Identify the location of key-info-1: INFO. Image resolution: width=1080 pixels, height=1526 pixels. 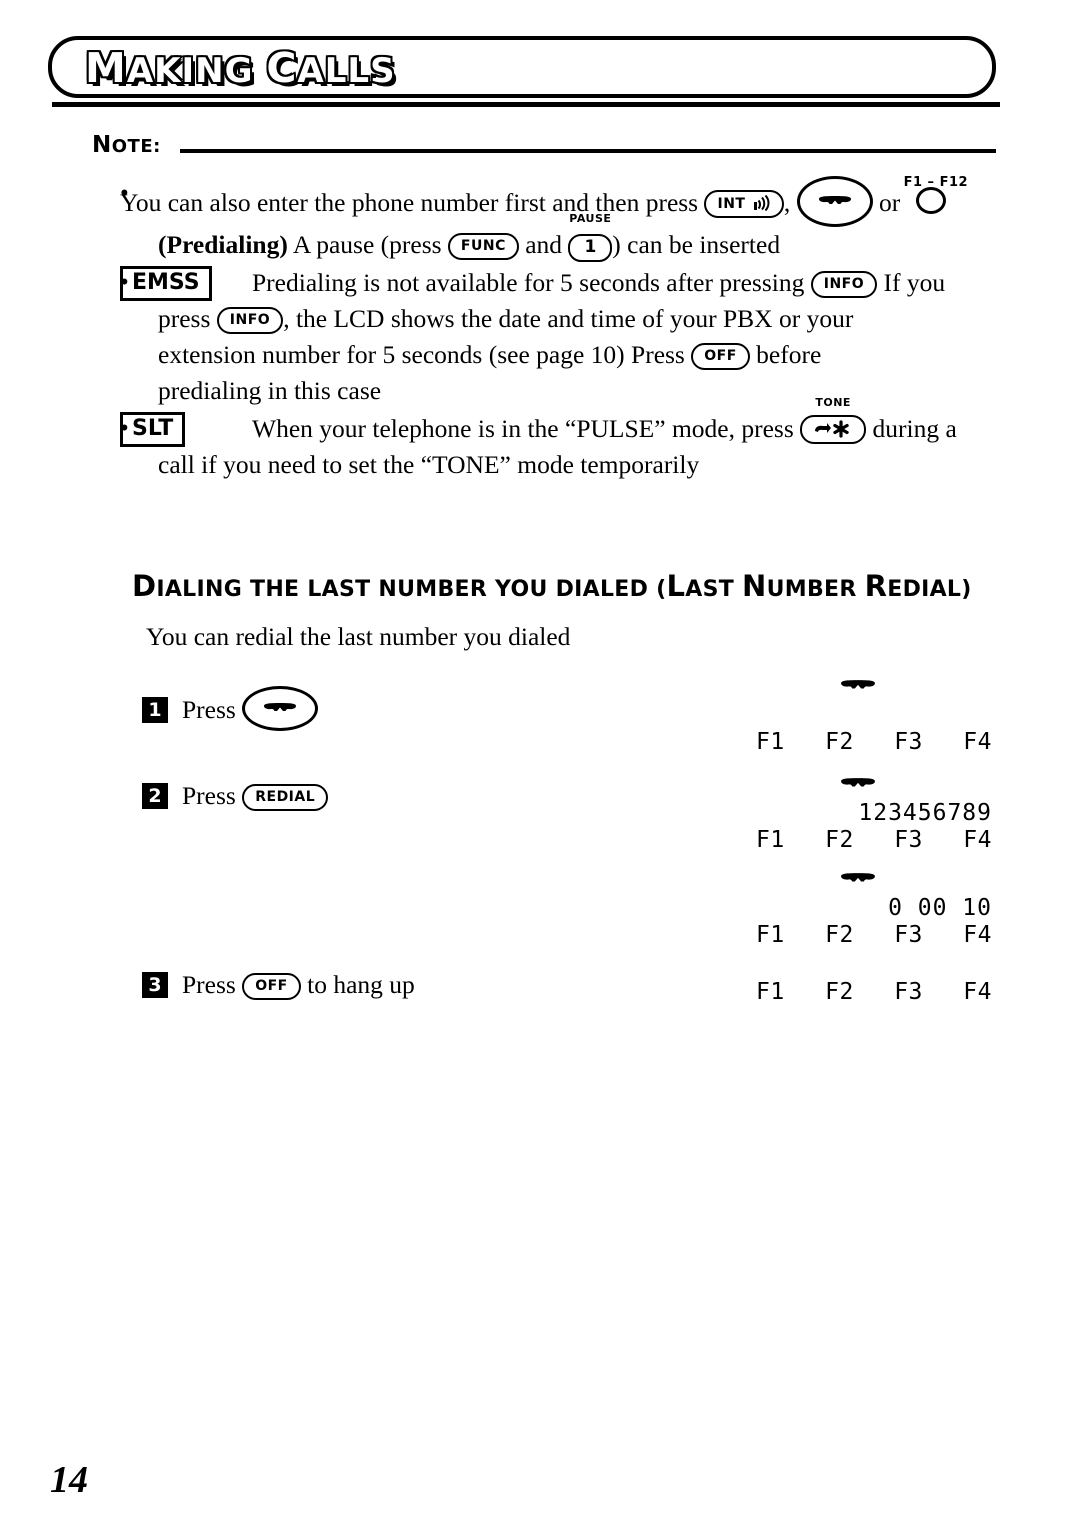
(844, 283).